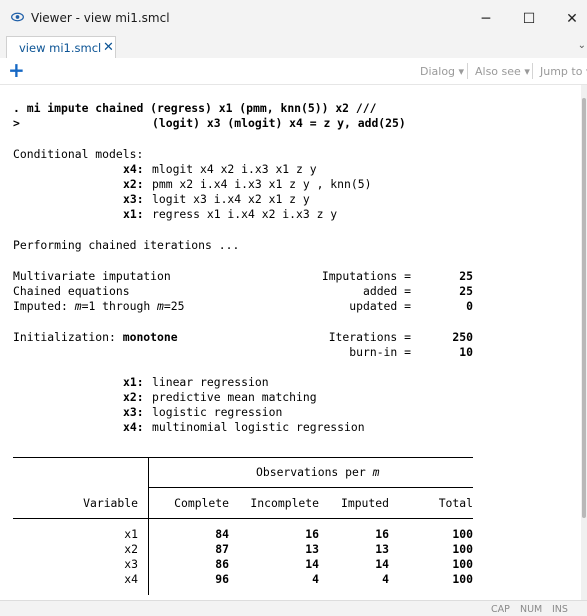  What do you see at coordinates (16, 70) in the screenshot?
I see `add-tab-button: +` at bounding box center [16, 70].